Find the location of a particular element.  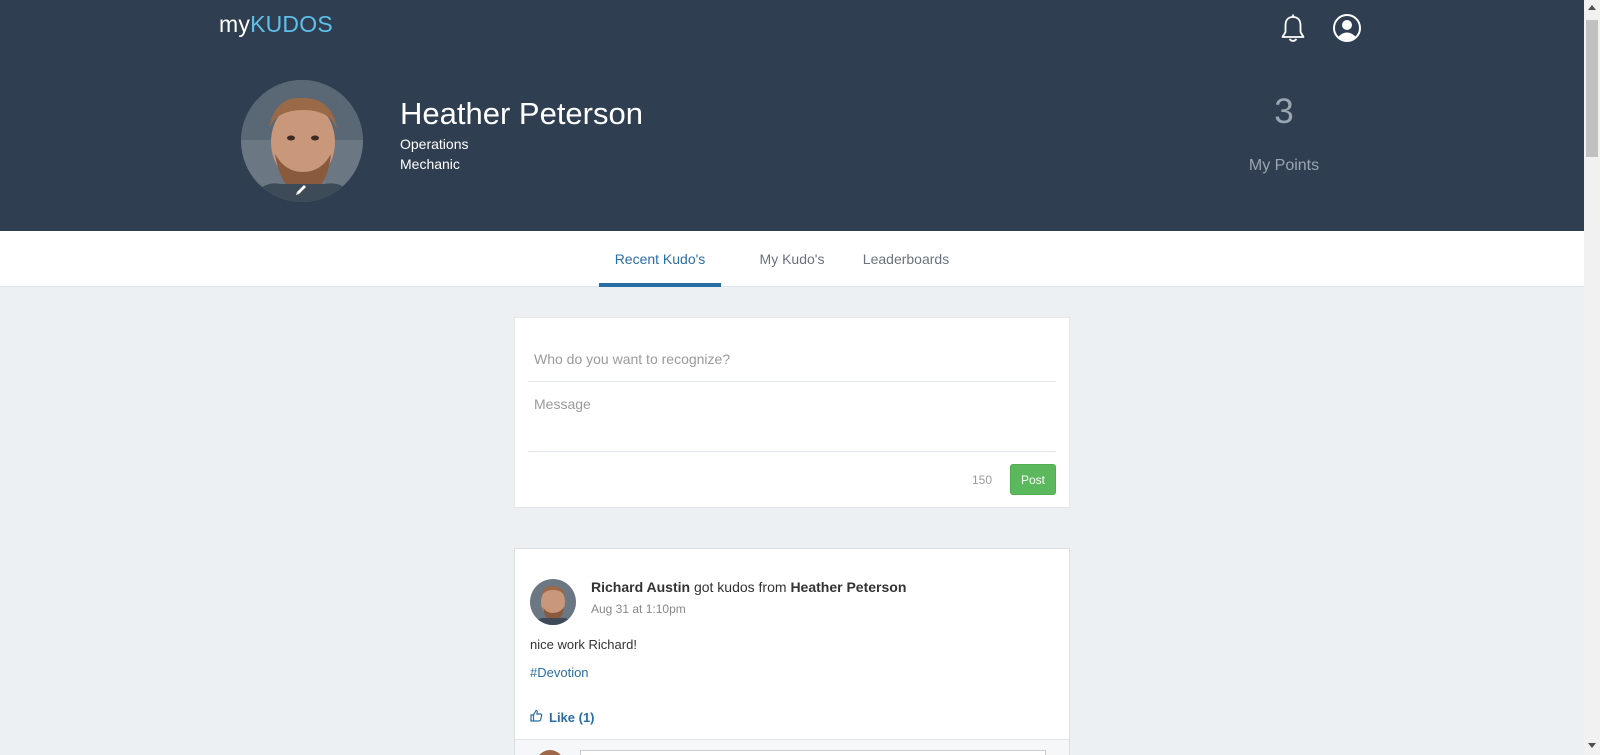

like-button: Like (1) is located at coordinates (562, 717).